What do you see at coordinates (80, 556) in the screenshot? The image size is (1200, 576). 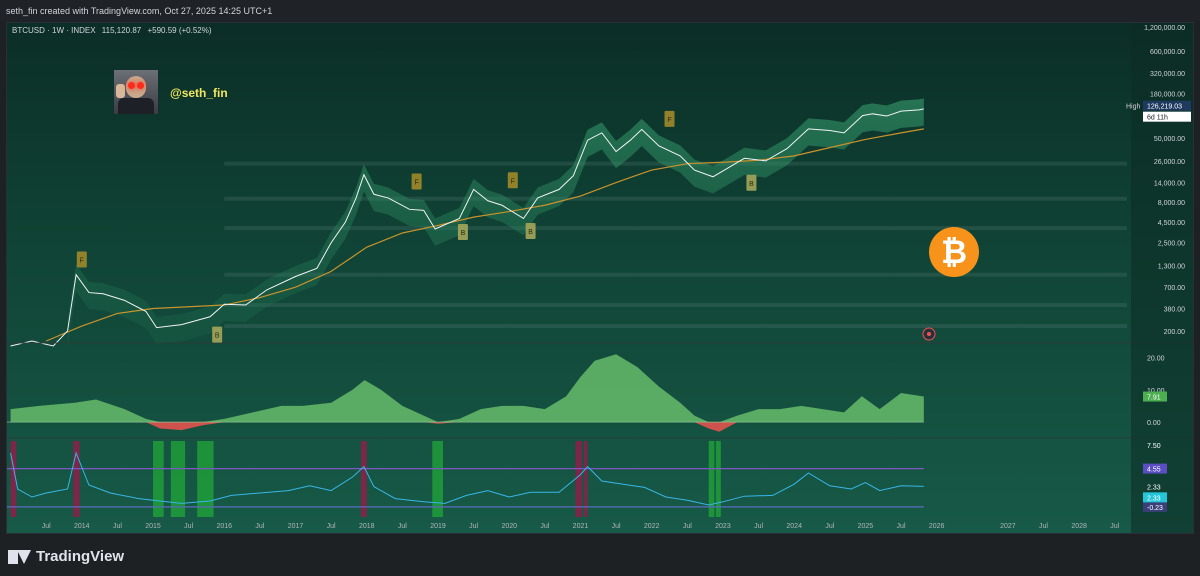 I see `tradingview-brand: TradingView` at bounding box center [80, 556].